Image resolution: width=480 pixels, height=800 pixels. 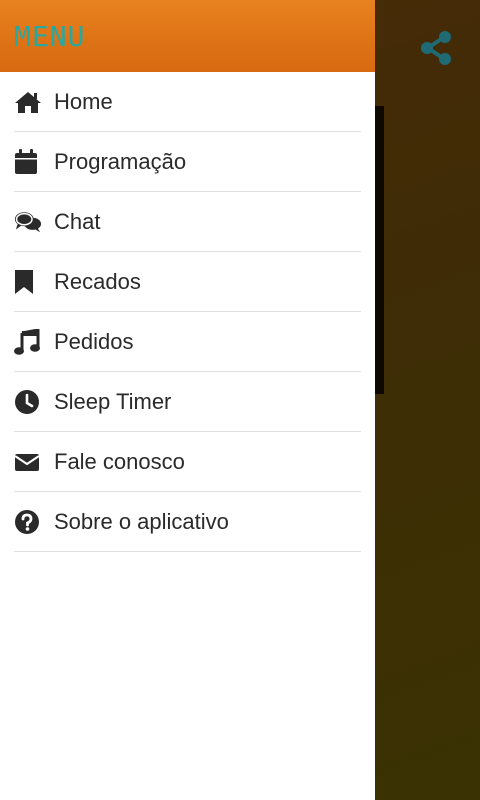 I want to click on drawer-header: MENU, so click(x=187, y=36).